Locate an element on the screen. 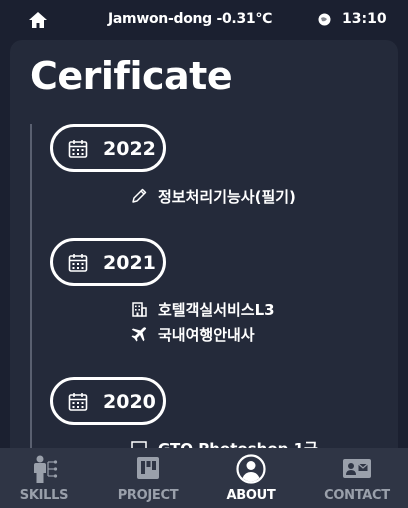  location-weather: Jamwon-dong -0.31℃ is located at coordinates (190, 19).